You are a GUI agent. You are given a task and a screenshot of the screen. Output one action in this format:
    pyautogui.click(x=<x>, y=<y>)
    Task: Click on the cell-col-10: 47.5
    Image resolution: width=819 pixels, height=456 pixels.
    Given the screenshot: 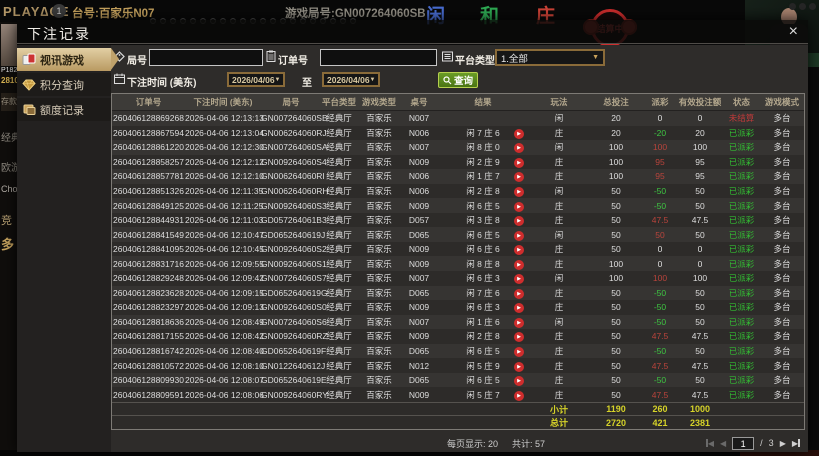 What is the action you would take?
    pyautogui.click(x=700, y=394)
    